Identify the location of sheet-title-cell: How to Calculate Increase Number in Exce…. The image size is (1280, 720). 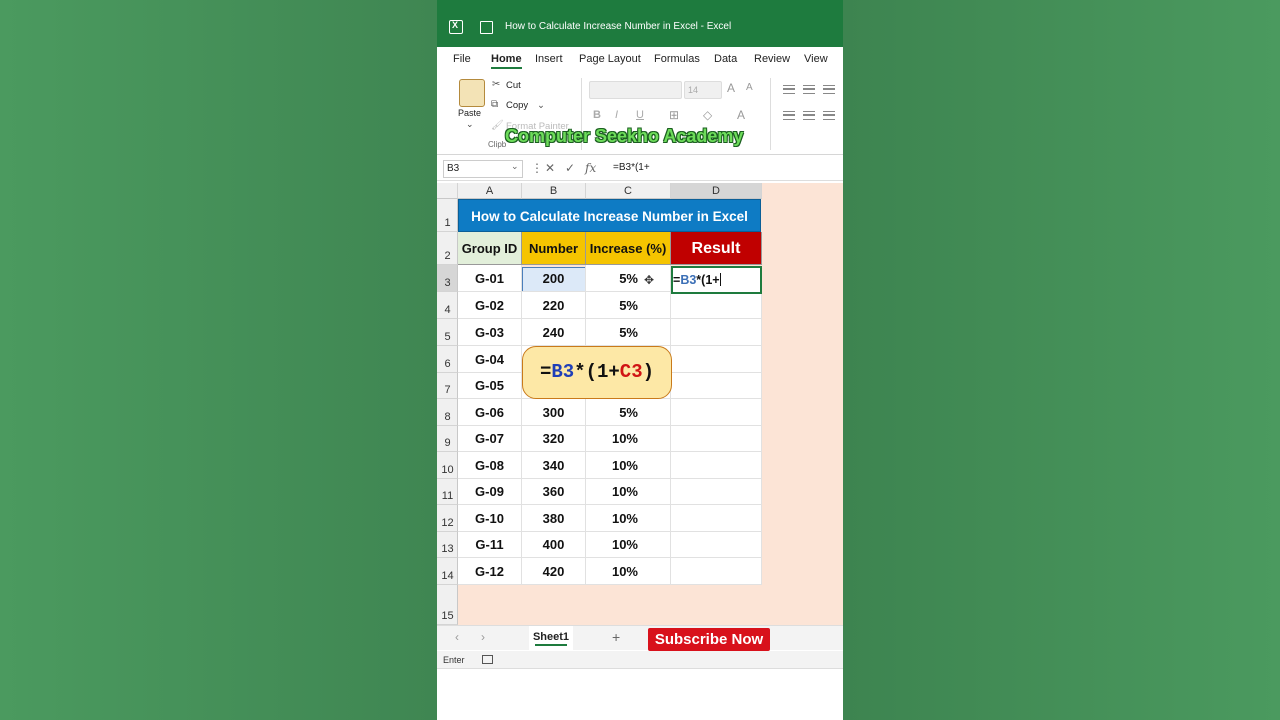
(609, 215).